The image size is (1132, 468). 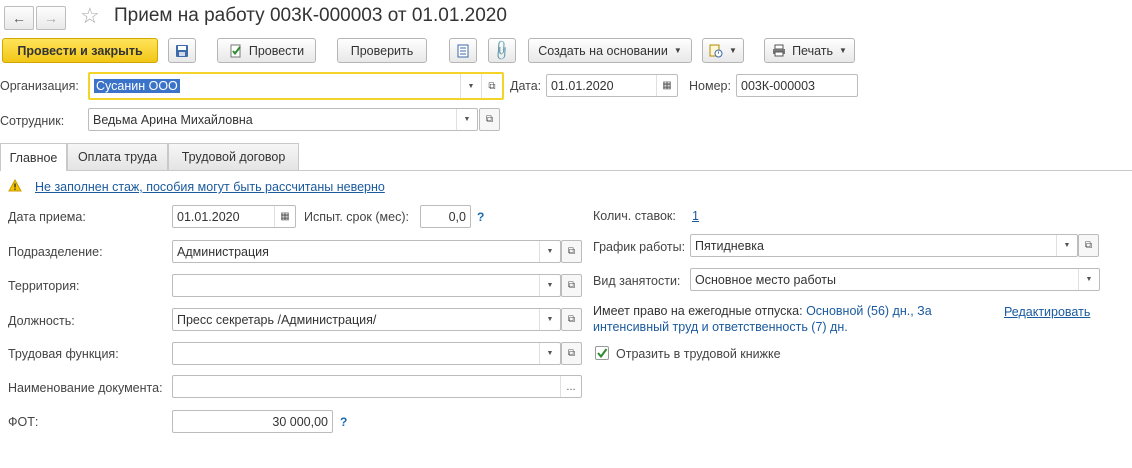 I want to click on territory-open-button: ⧉, so click(x=571, y=285).